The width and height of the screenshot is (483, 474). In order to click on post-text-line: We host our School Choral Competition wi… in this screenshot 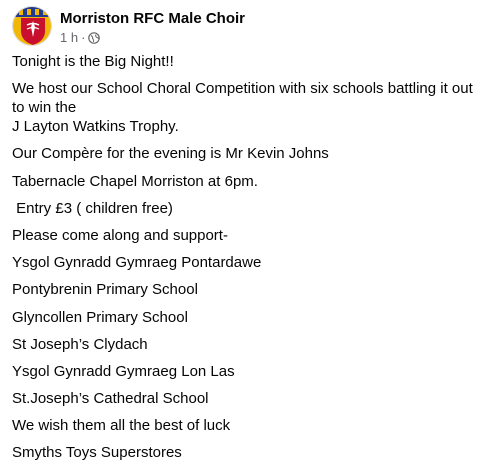, I will do `click(242, 98)`.